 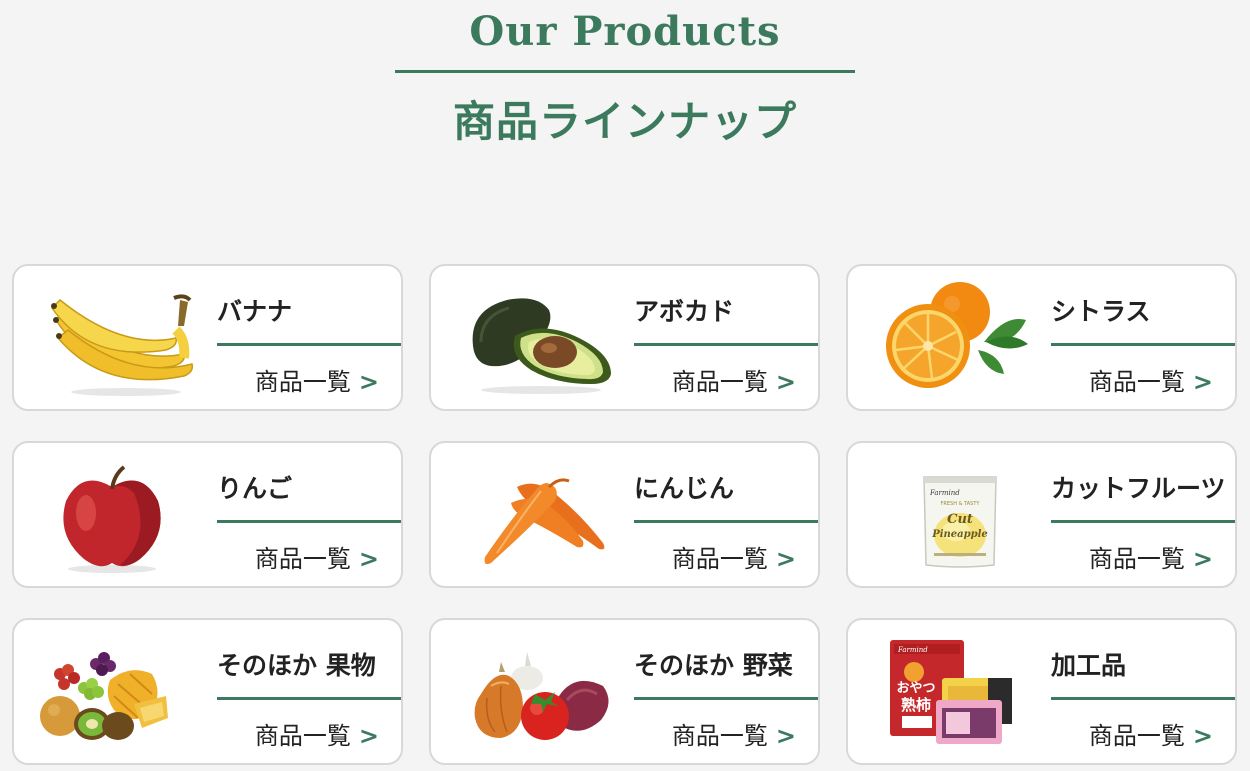 I want to click on avocado-icon, so click(x=541, y=346).